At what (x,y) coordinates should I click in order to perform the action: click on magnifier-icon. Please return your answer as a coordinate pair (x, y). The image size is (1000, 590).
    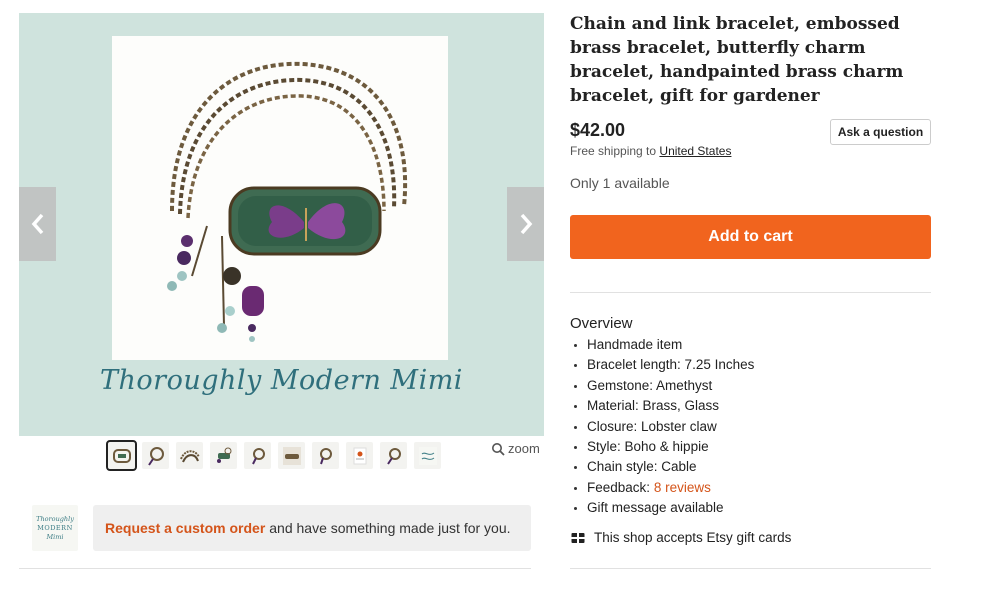
    Looking at the image, I should click on (498, 449).